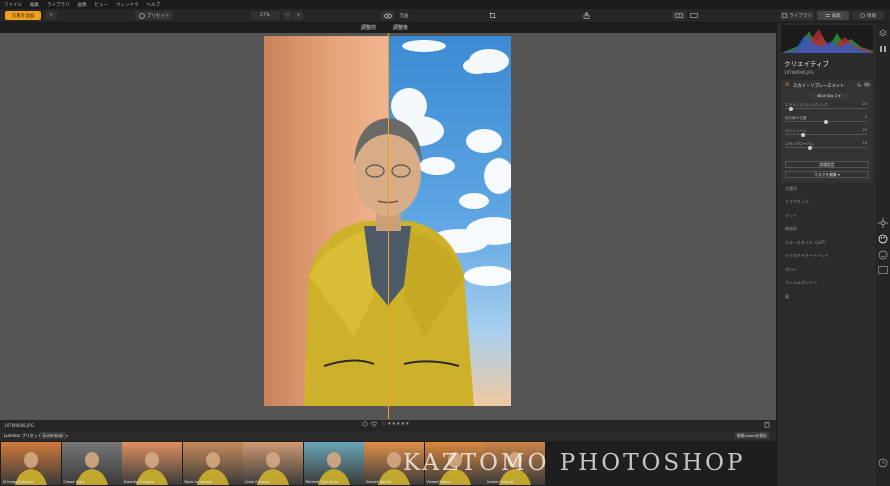 This screenshot has width=890, height=486. Describe the element at coordinates (141, 15) in the screenshot. I see `presets-icon` at that location.